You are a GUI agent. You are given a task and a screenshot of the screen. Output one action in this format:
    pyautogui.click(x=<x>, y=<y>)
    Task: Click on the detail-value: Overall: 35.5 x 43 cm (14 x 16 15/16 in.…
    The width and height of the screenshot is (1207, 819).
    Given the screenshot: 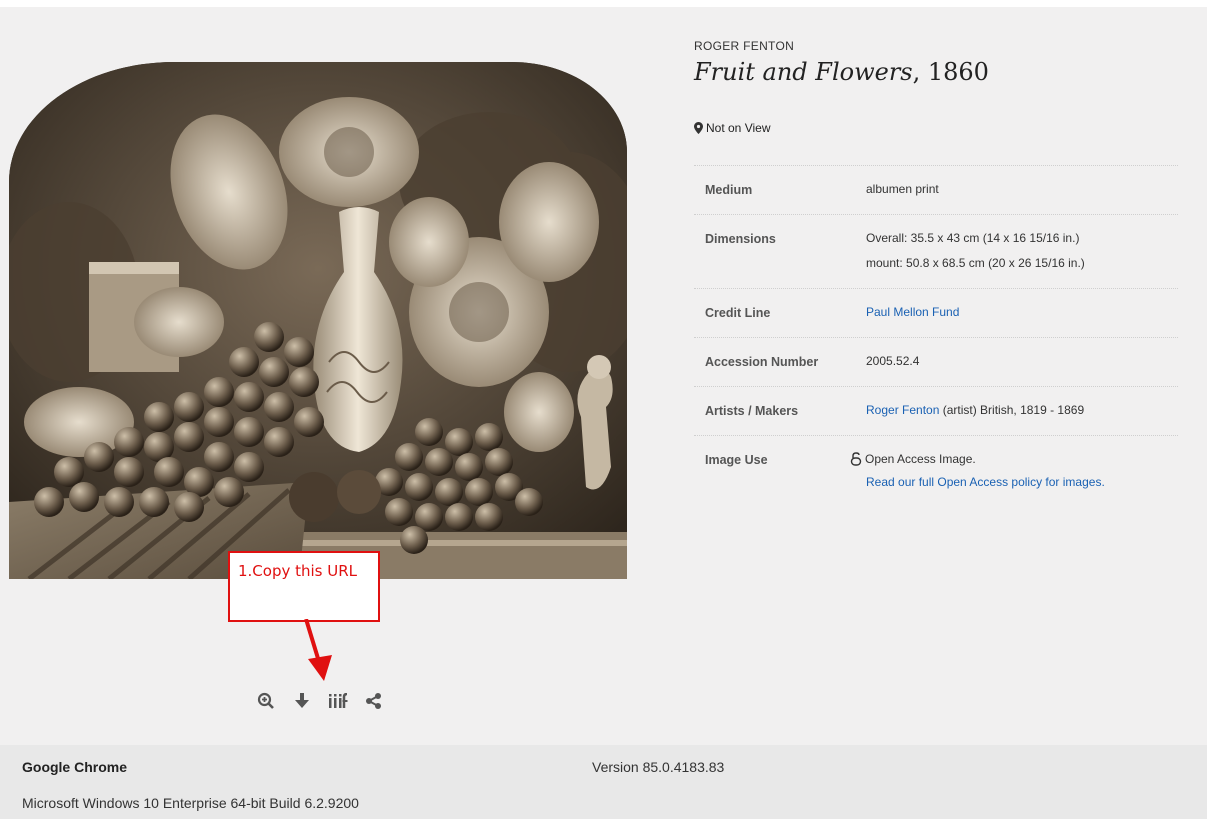 What is the action you would take?
    pyautogui.click(x=973, y=238)
    